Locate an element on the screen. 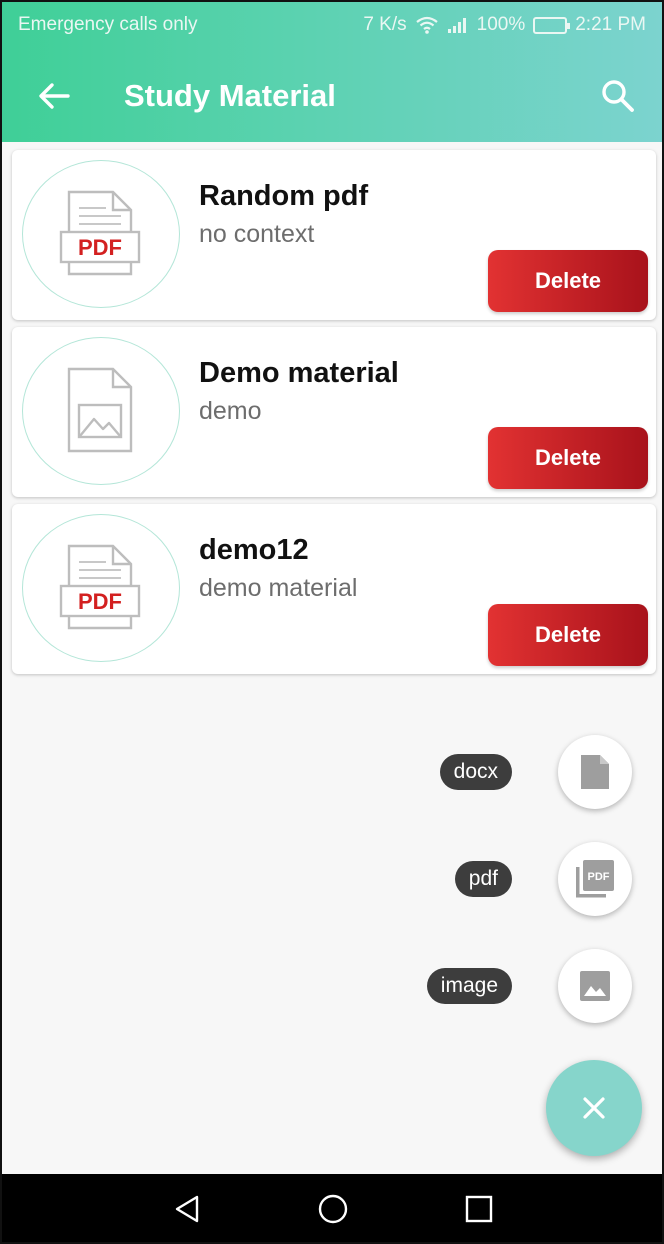  nav-back-button is located at coordinates (187, 1209).